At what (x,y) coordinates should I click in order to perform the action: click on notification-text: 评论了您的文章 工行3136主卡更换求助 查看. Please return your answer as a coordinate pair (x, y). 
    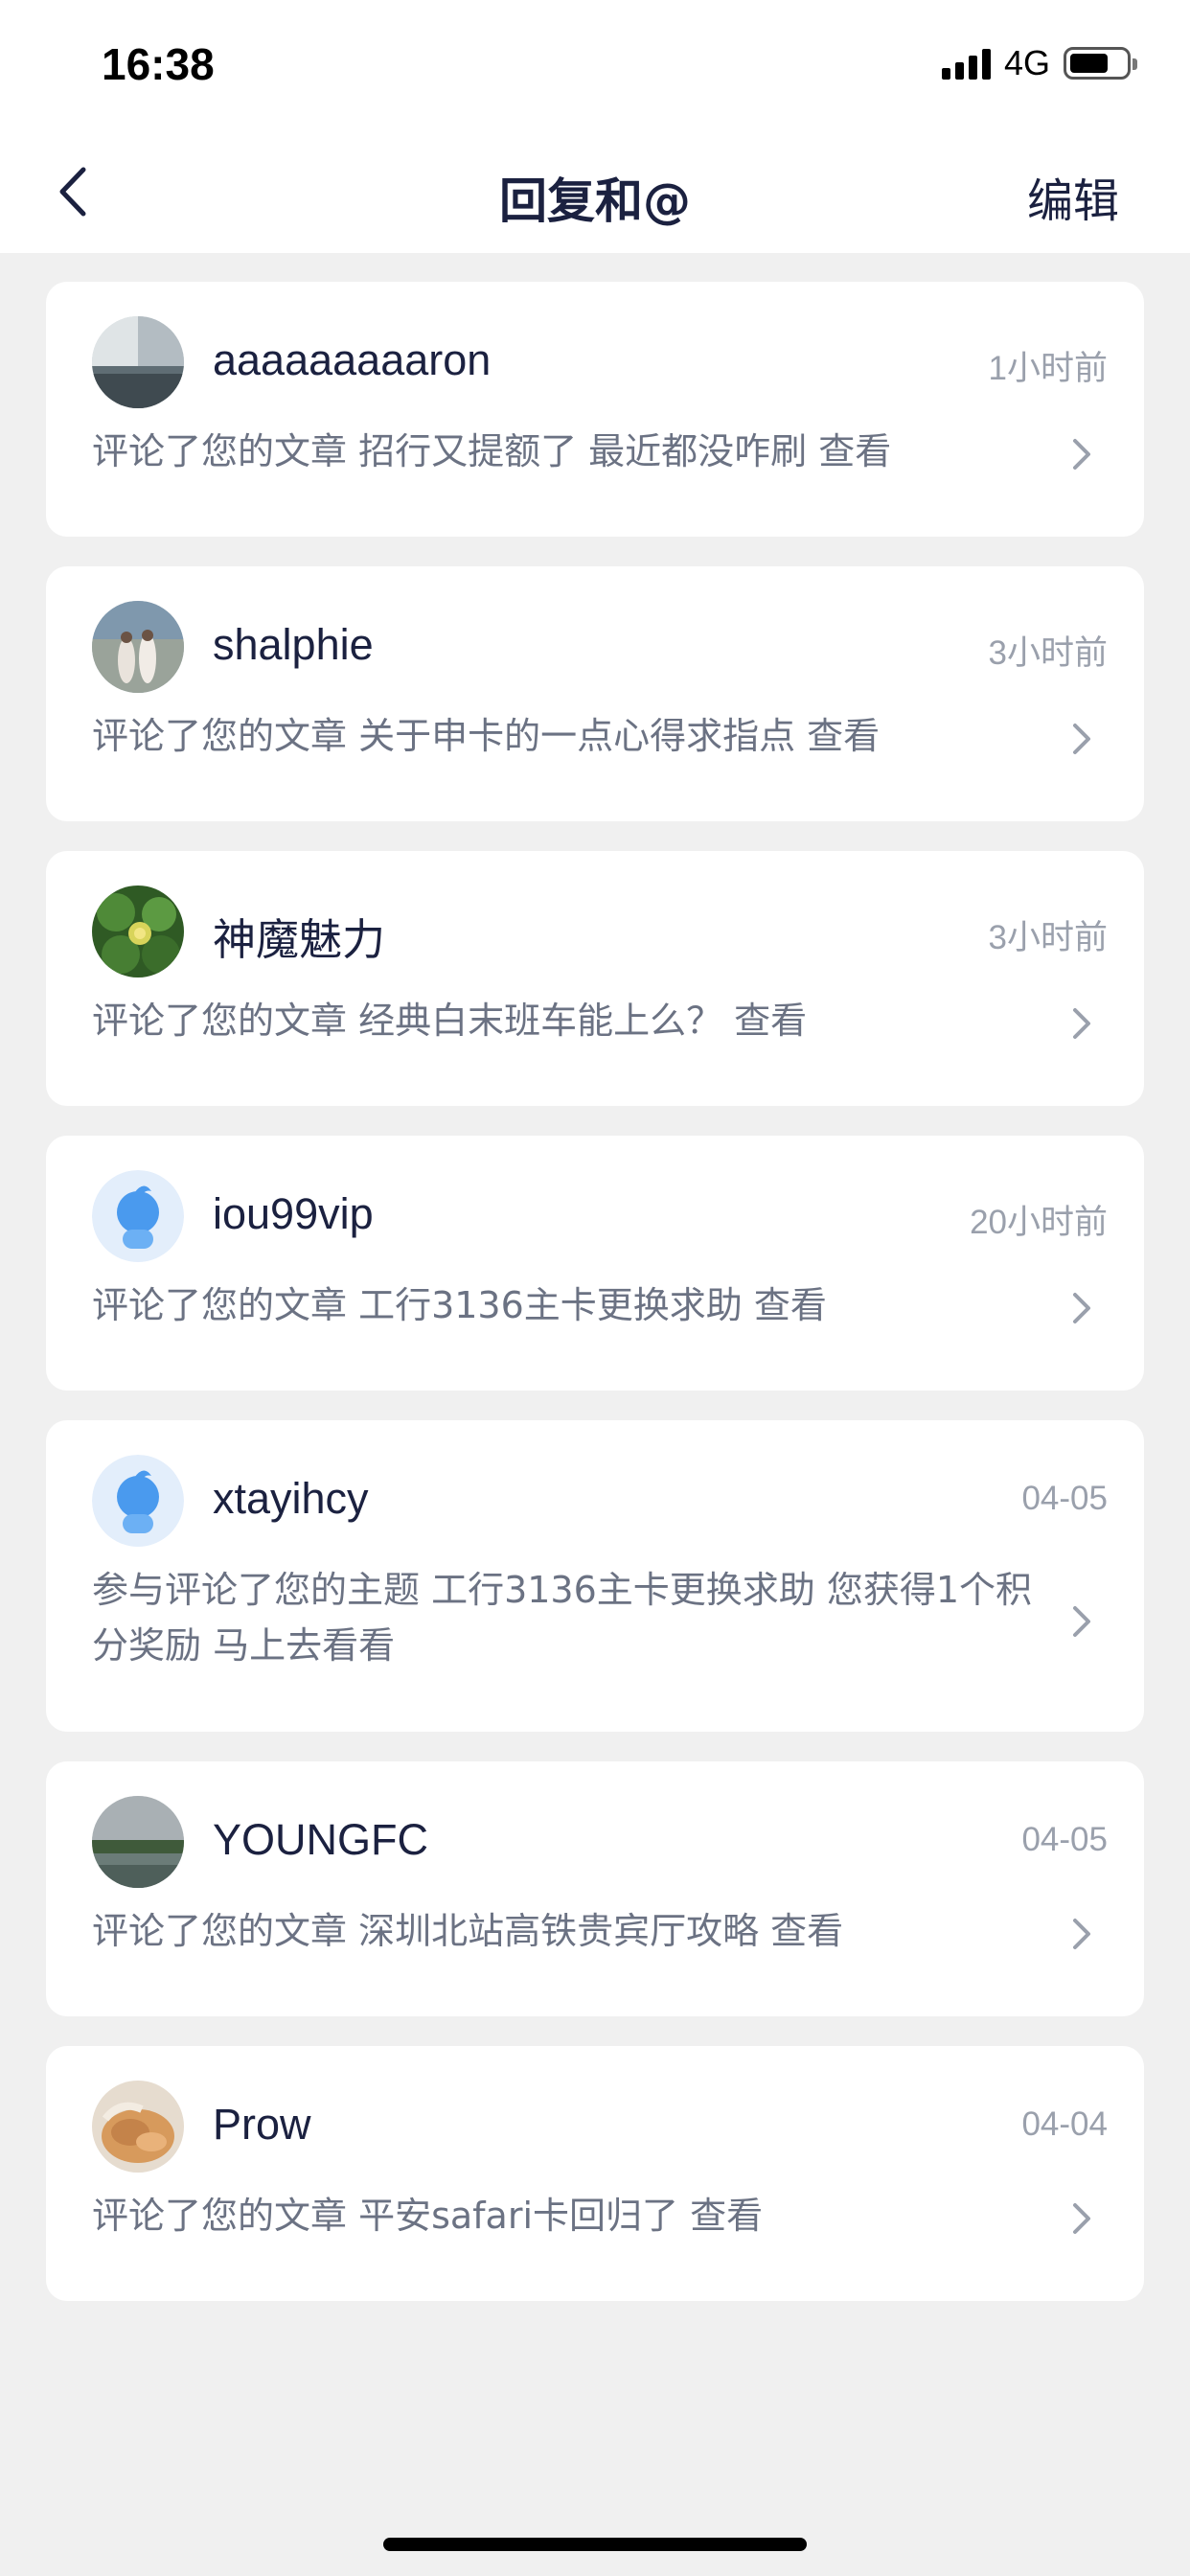
    Looking at the image, I should click on (460, 1305).